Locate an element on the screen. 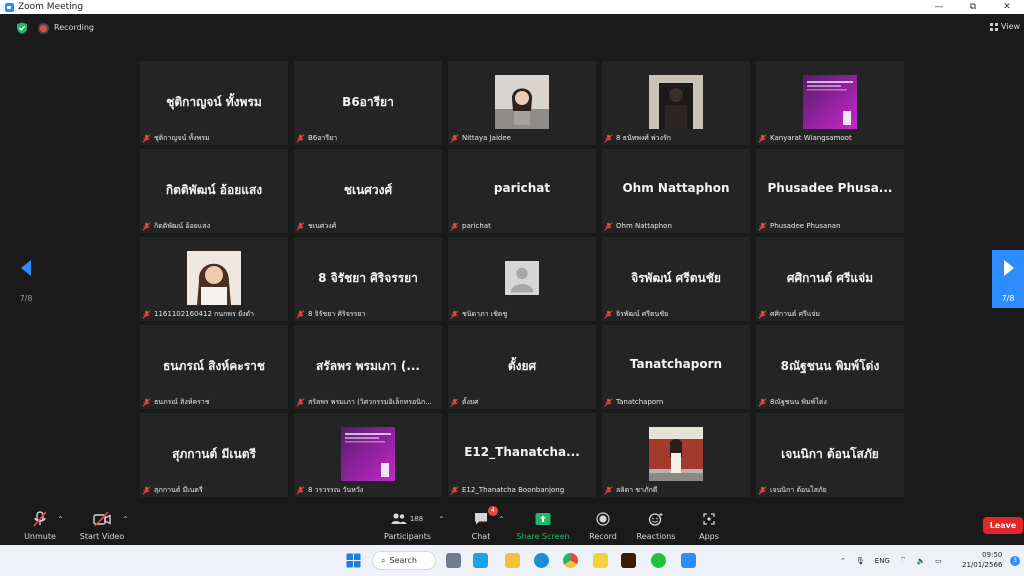 The image size is (1024, 576). minimize-button: — is located at coordinates (939, 7).